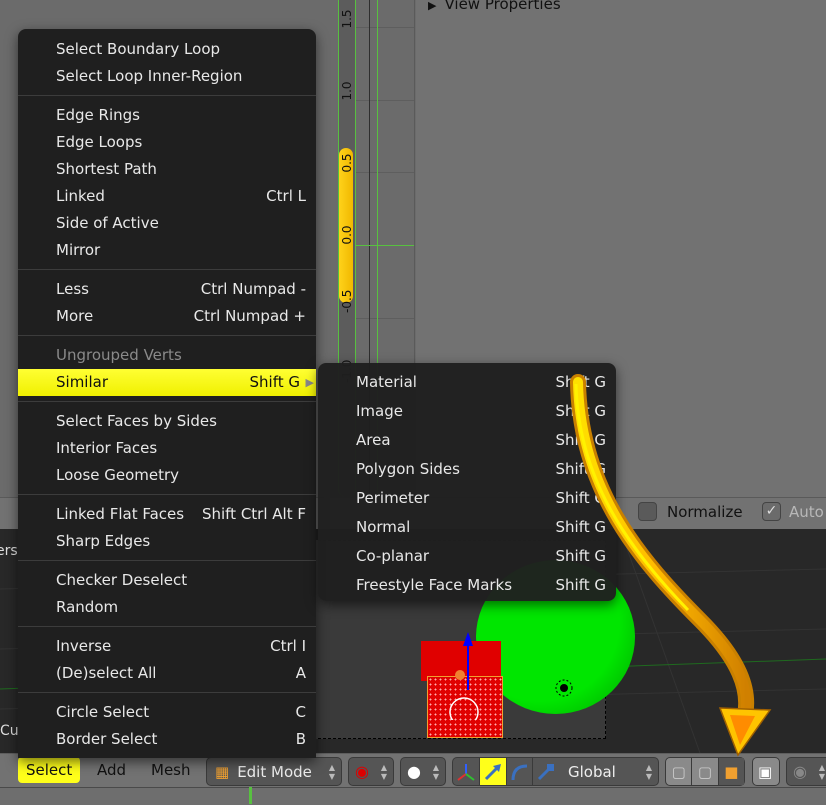  What do you see at coordinates (393, 498) in the screenshot?
I see `submenu-item-label: Perimeter` at bounding box center [393, 498].